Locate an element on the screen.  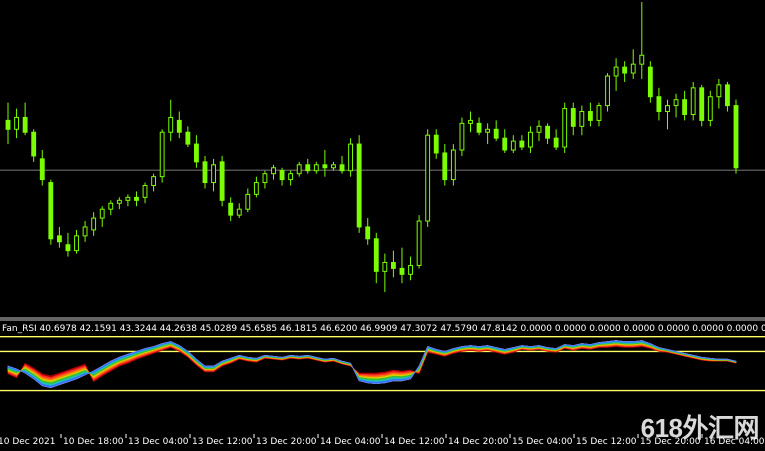
time-tick-label: 15 Dec 04:00 is located at coordinates (542, 442).